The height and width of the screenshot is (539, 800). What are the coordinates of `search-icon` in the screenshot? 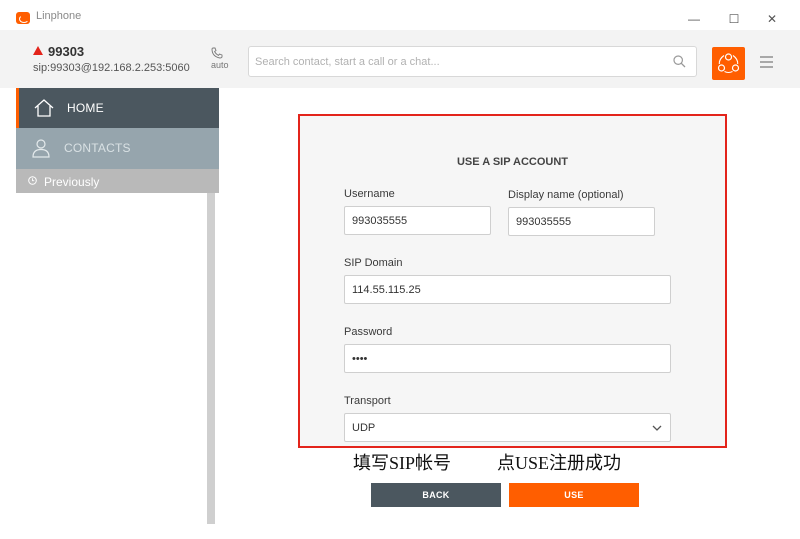 It's located at (679, 61).